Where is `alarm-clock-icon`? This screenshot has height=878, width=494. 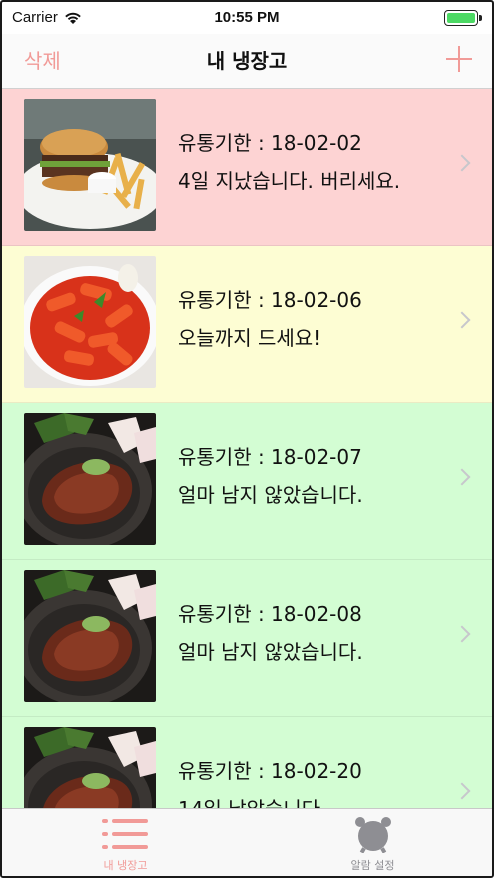 alarm-clock-icon is located at coordinates (373, 835).